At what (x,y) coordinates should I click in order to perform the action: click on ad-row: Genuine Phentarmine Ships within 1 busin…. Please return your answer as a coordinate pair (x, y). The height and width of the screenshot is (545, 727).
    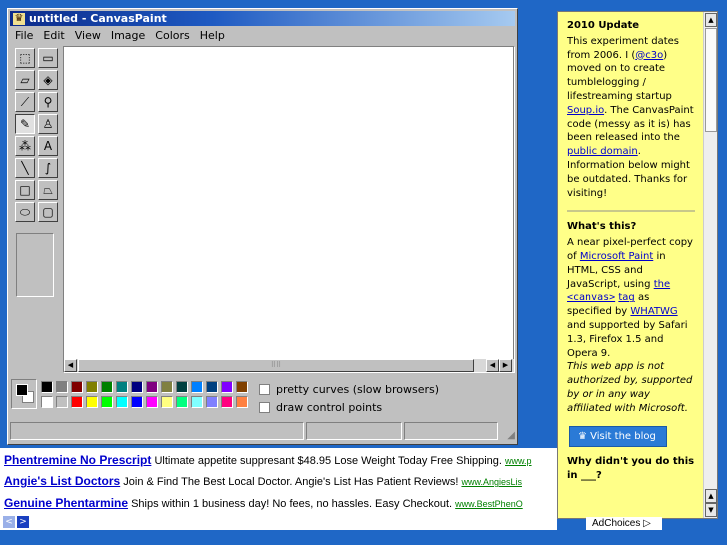
    Looking at the image, I should click on (263, 503).